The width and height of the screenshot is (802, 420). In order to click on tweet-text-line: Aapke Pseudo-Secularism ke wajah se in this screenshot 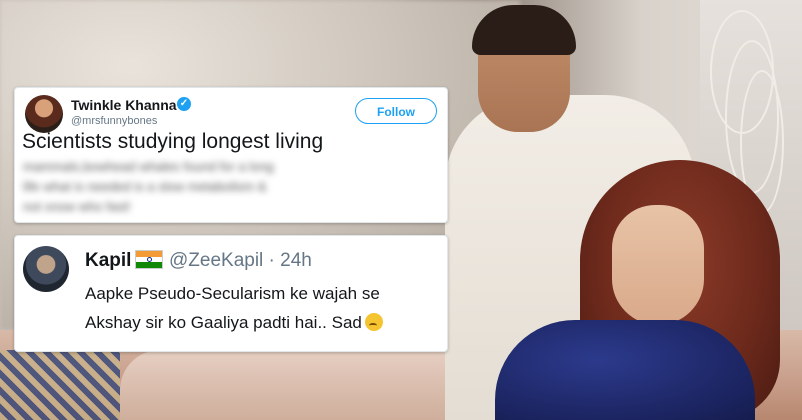, I will do `click(232, 293)`.